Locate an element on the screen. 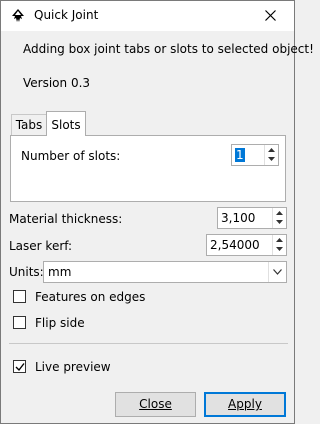 The height and width of the screenshot is (424, 320). number-of-slots-label: Number of slots: is located at coordinates (71, 156).